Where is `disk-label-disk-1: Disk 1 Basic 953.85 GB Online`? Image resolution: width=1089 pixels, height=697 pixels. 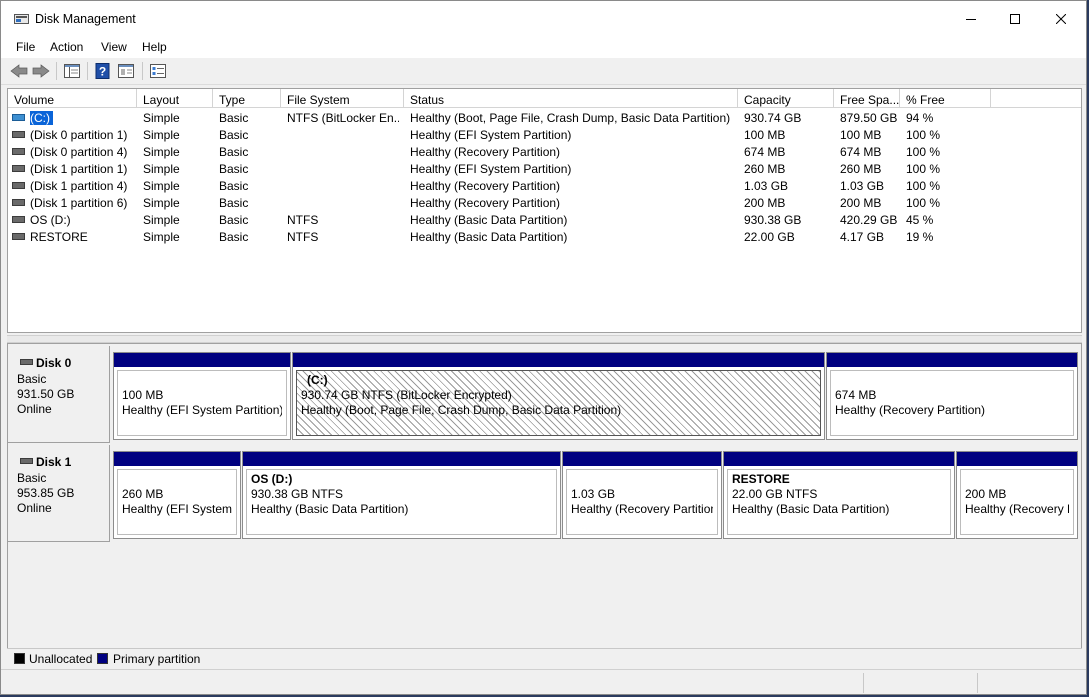 disk-label-disk-1: Disk 1 Basic 953.85 GB Online is located at coordinates (59, 493).